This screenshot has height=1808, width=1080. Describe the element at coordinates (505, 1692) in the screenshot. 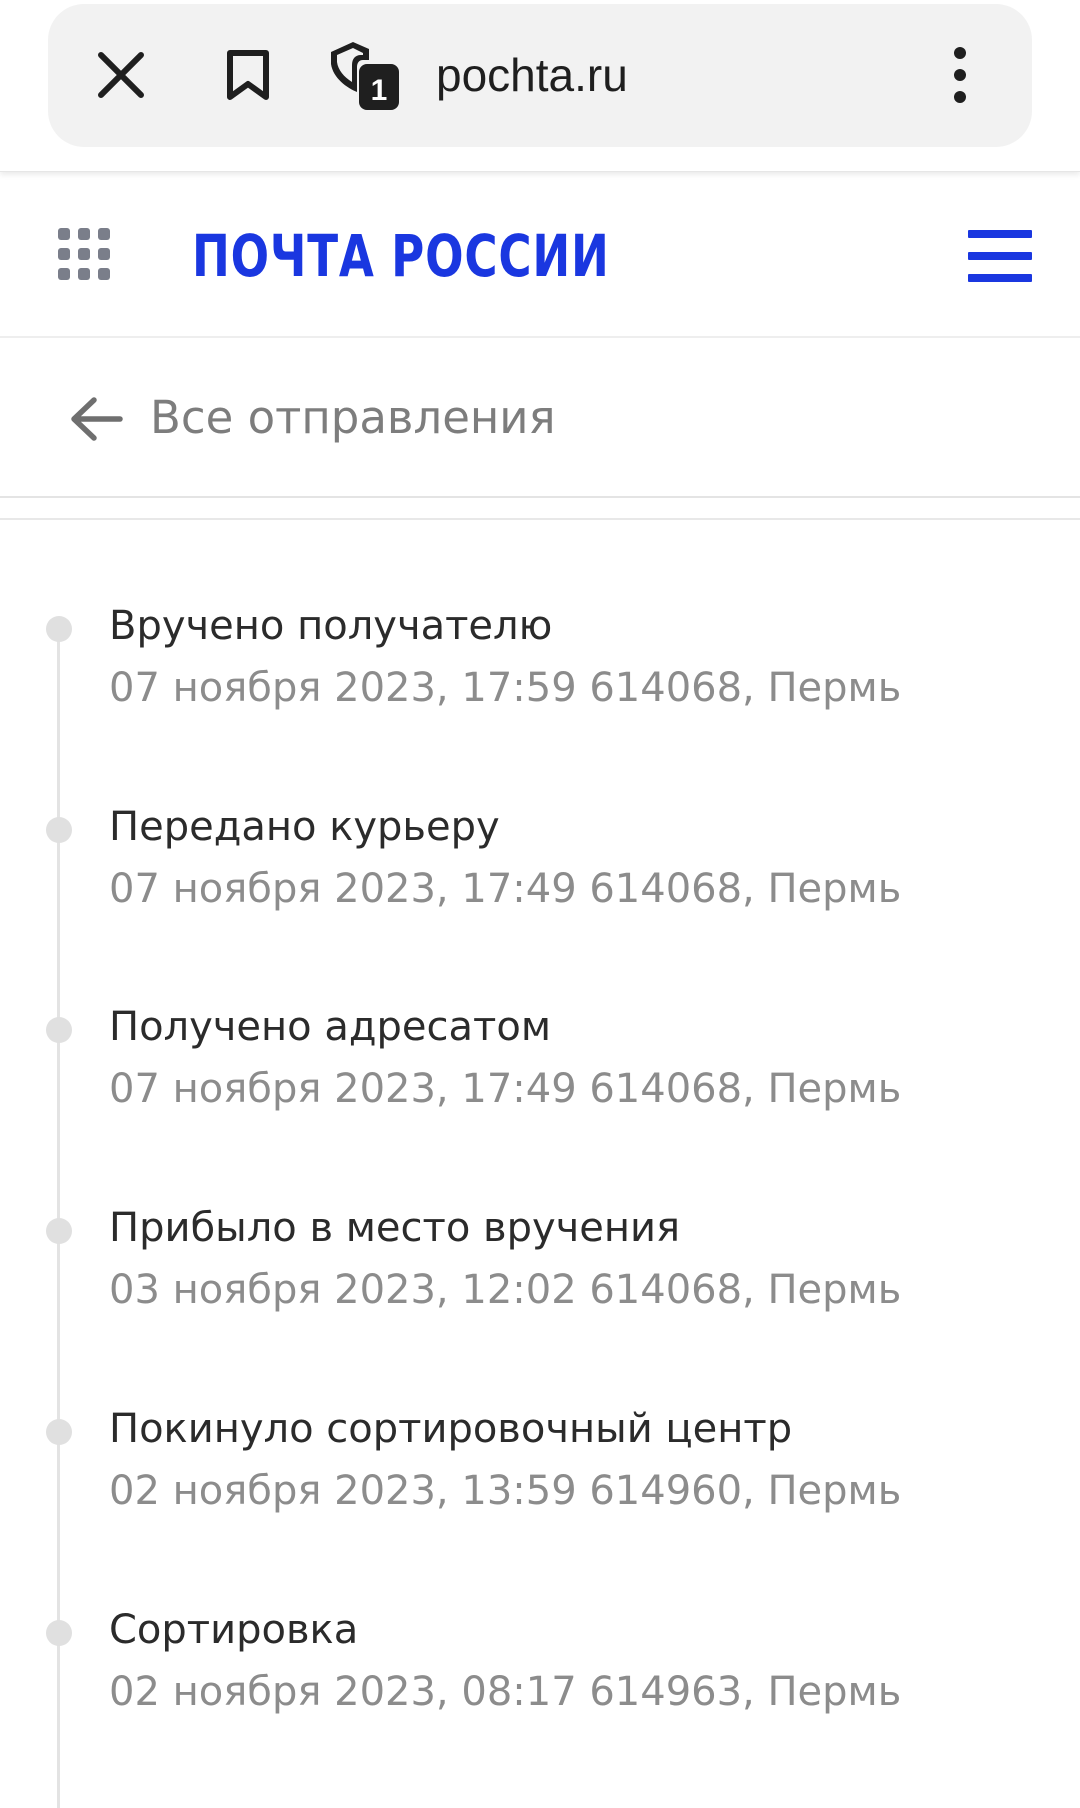

I see `event-details: 02 ноября 2023, 08:17 614963, Пермь` at that location.